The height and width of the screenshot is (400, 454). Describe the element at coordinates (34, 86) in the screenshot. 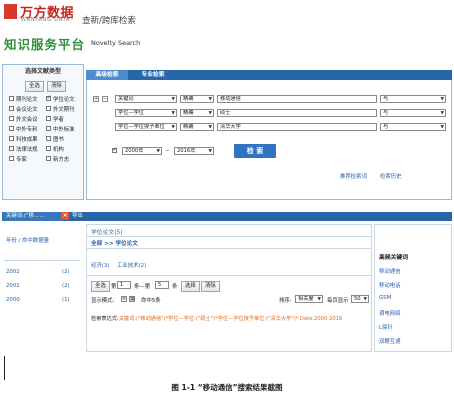

I see `select-all-button: 全选` at that location.